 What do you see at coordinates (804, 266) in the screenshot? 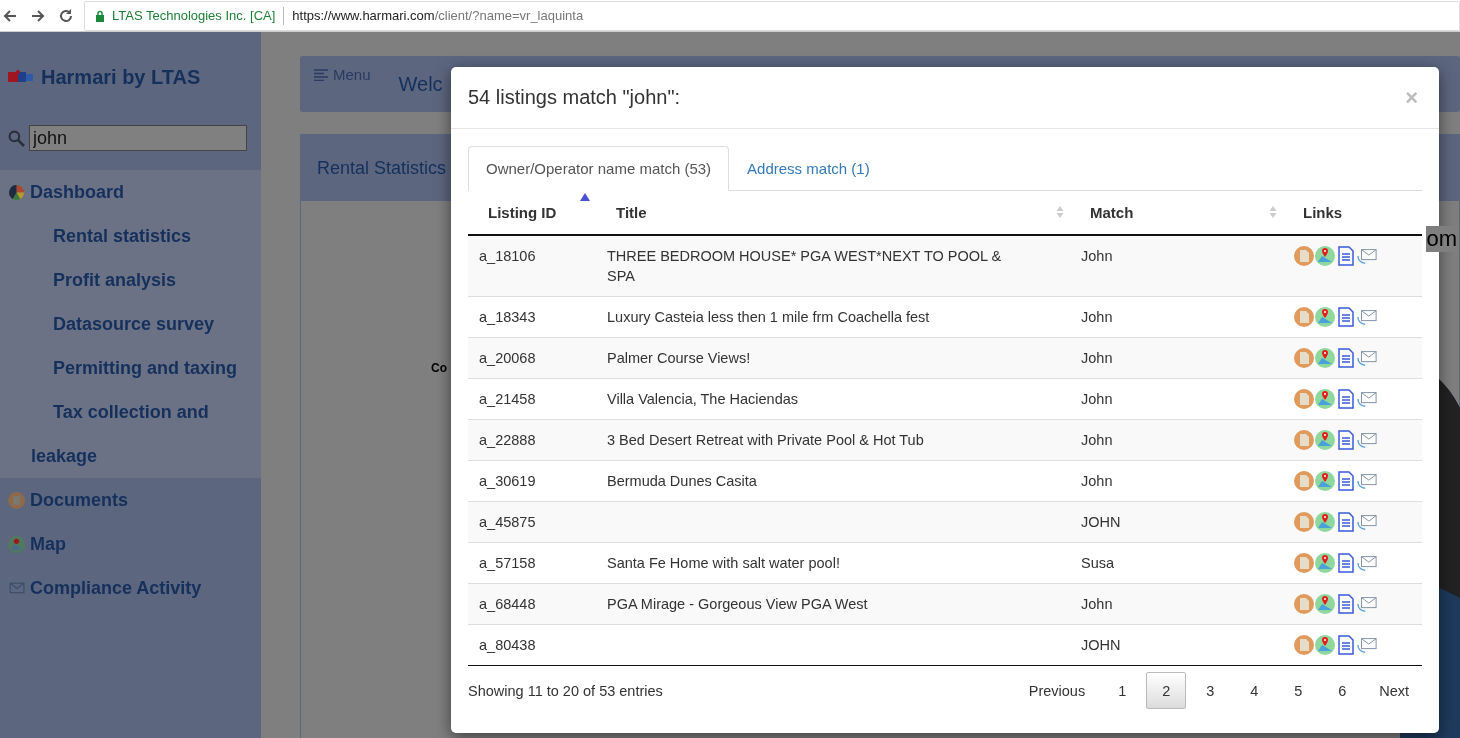
I see `table-cell: THREE BEDROOM HOUSE* PGA WEST*NEXT TO POOL & SPA` at bounding box center [804, 266].